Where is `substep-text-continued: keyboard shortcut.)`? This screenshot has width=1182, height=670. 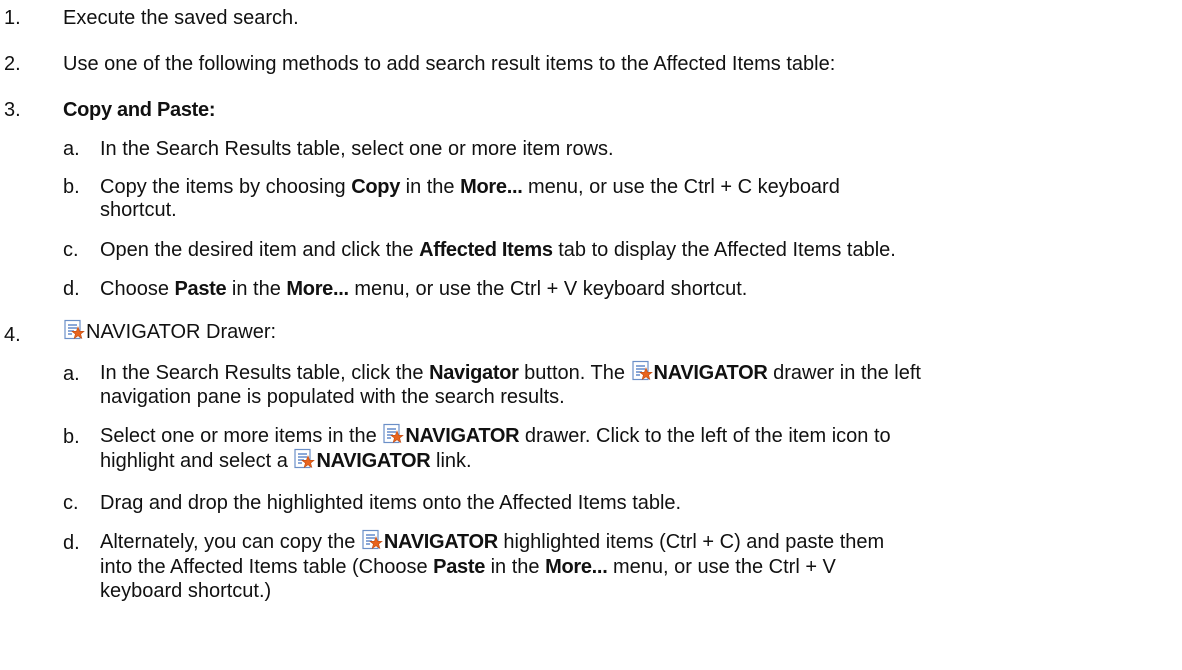 substep-text-continued: keyboard shortcut.) is located at coordinates (186, 591).